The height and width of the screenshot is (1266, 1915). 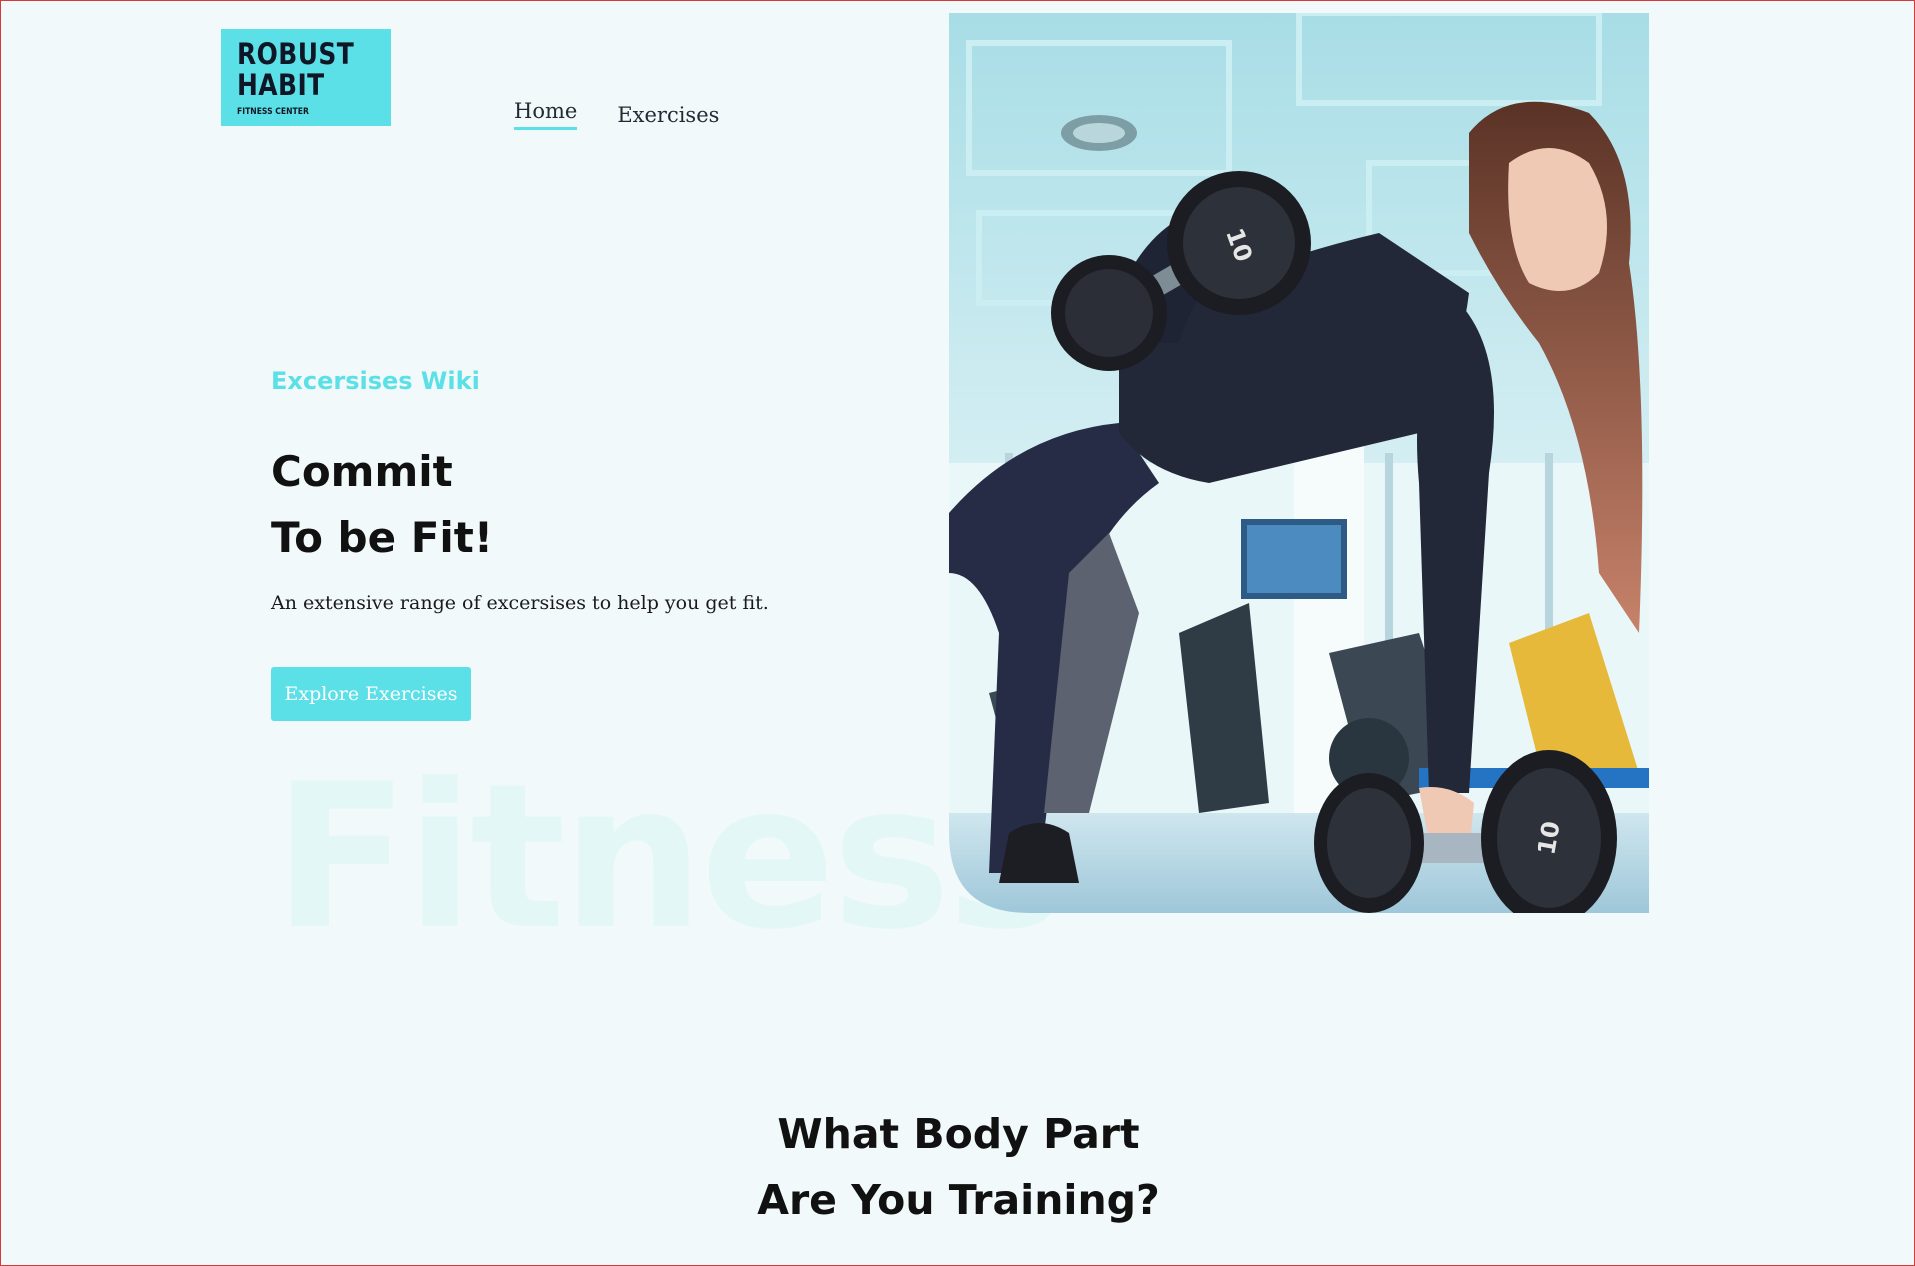 I want to click on section-title: What Body Part Are You Training?, so click(x=958, y=1167).